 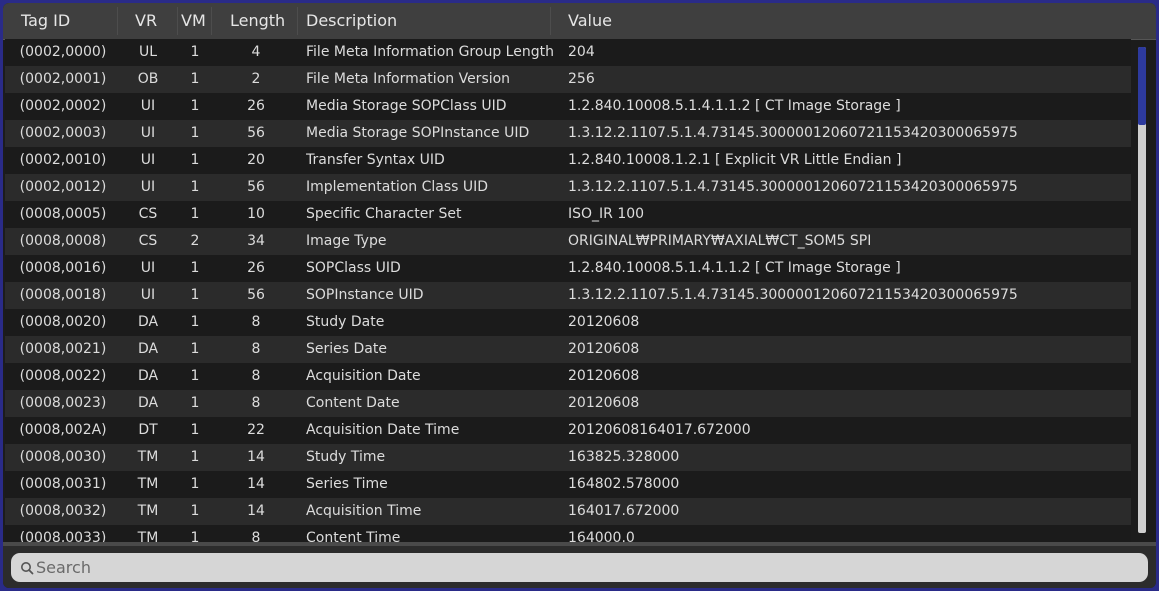 What do you see at coordinates (146, 21) in the screenshot?
I see `column-header-vr: VR` at bounding box center [146, 21].